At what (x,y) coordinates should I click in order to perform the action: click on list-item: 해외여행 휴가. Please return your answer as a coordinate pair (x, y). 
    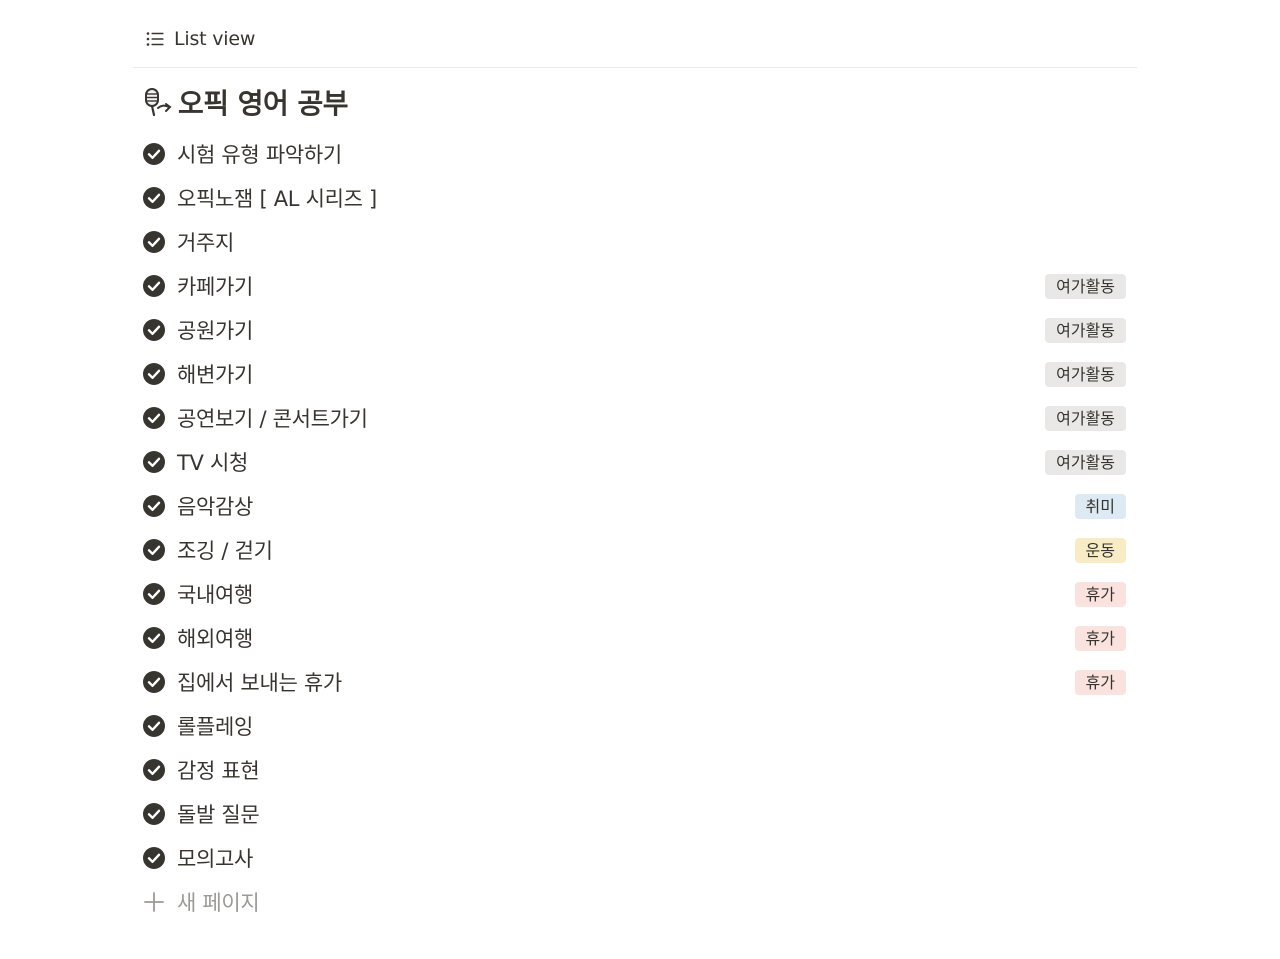
    Looking at the image, I should click on (635, 638).